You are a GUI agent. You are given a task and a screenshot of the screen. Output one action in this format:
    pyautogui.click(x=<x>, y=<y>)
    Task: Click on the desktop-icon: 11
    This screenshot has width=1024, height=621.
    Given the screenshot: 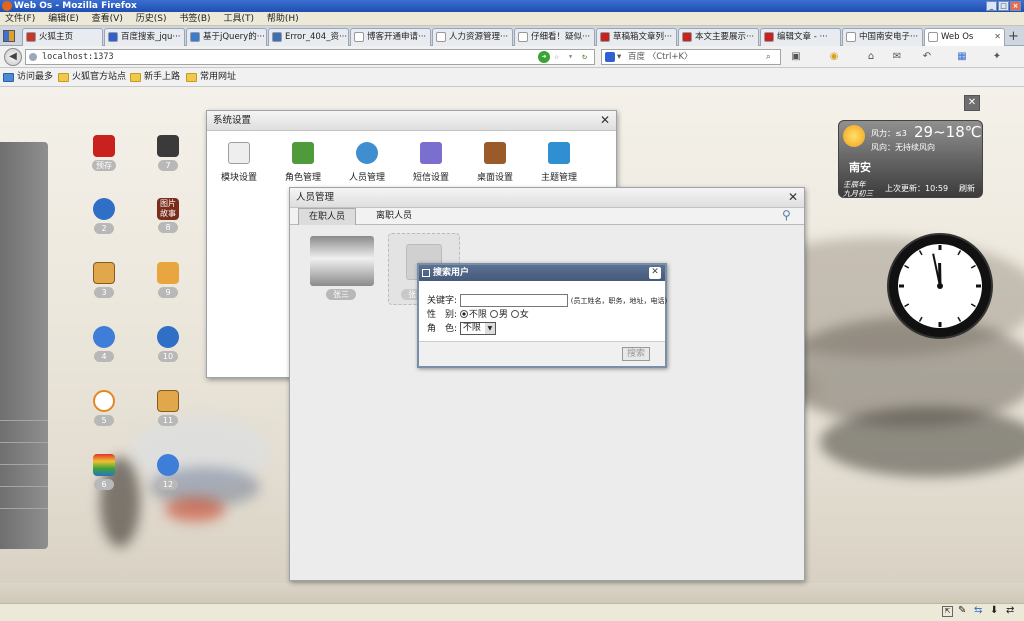 What is the action you would take?
    pyautogui.click(x=168, y=408)
    